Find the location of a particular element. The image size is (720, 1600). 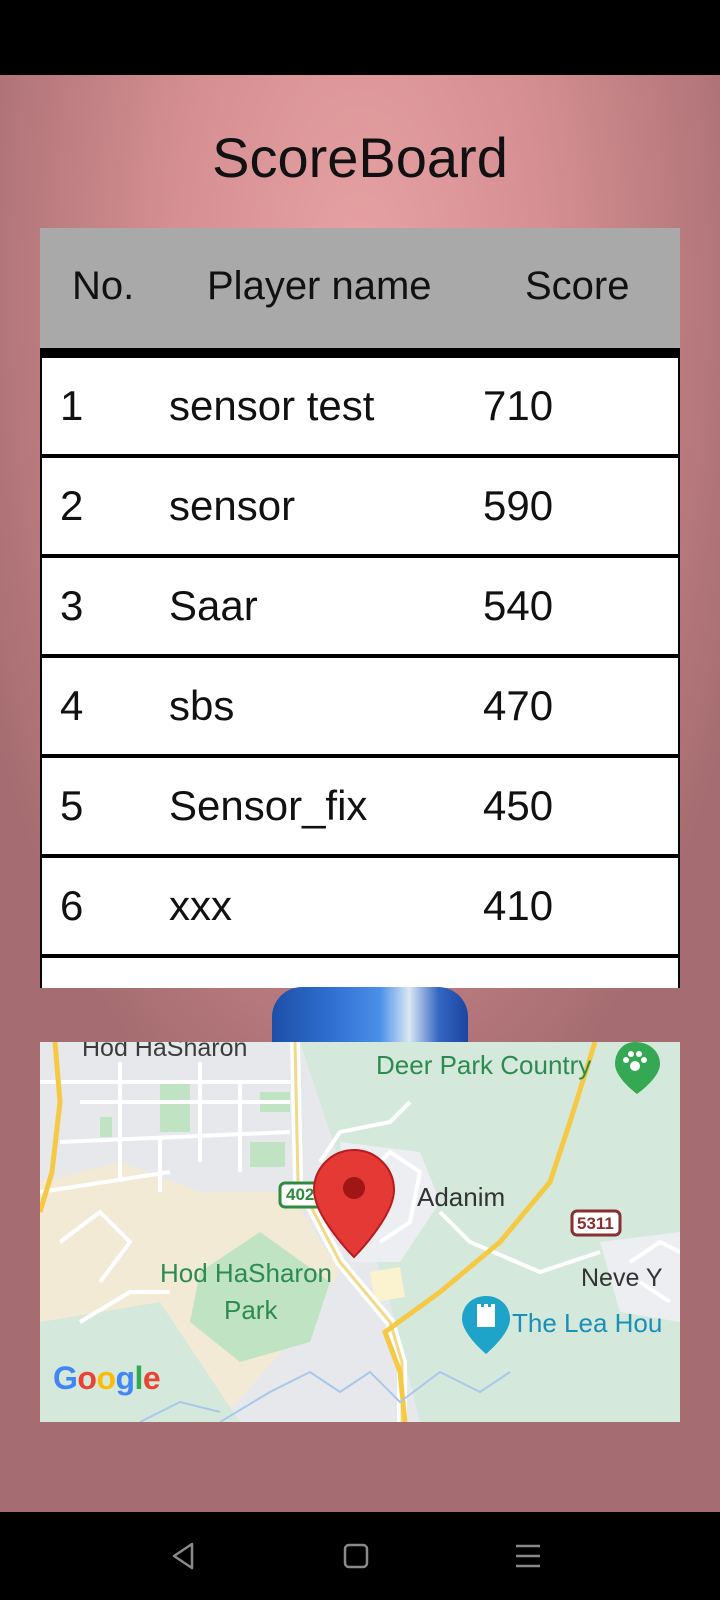

table-row: 6 xxx 410 is located at coordinates (360, 908).